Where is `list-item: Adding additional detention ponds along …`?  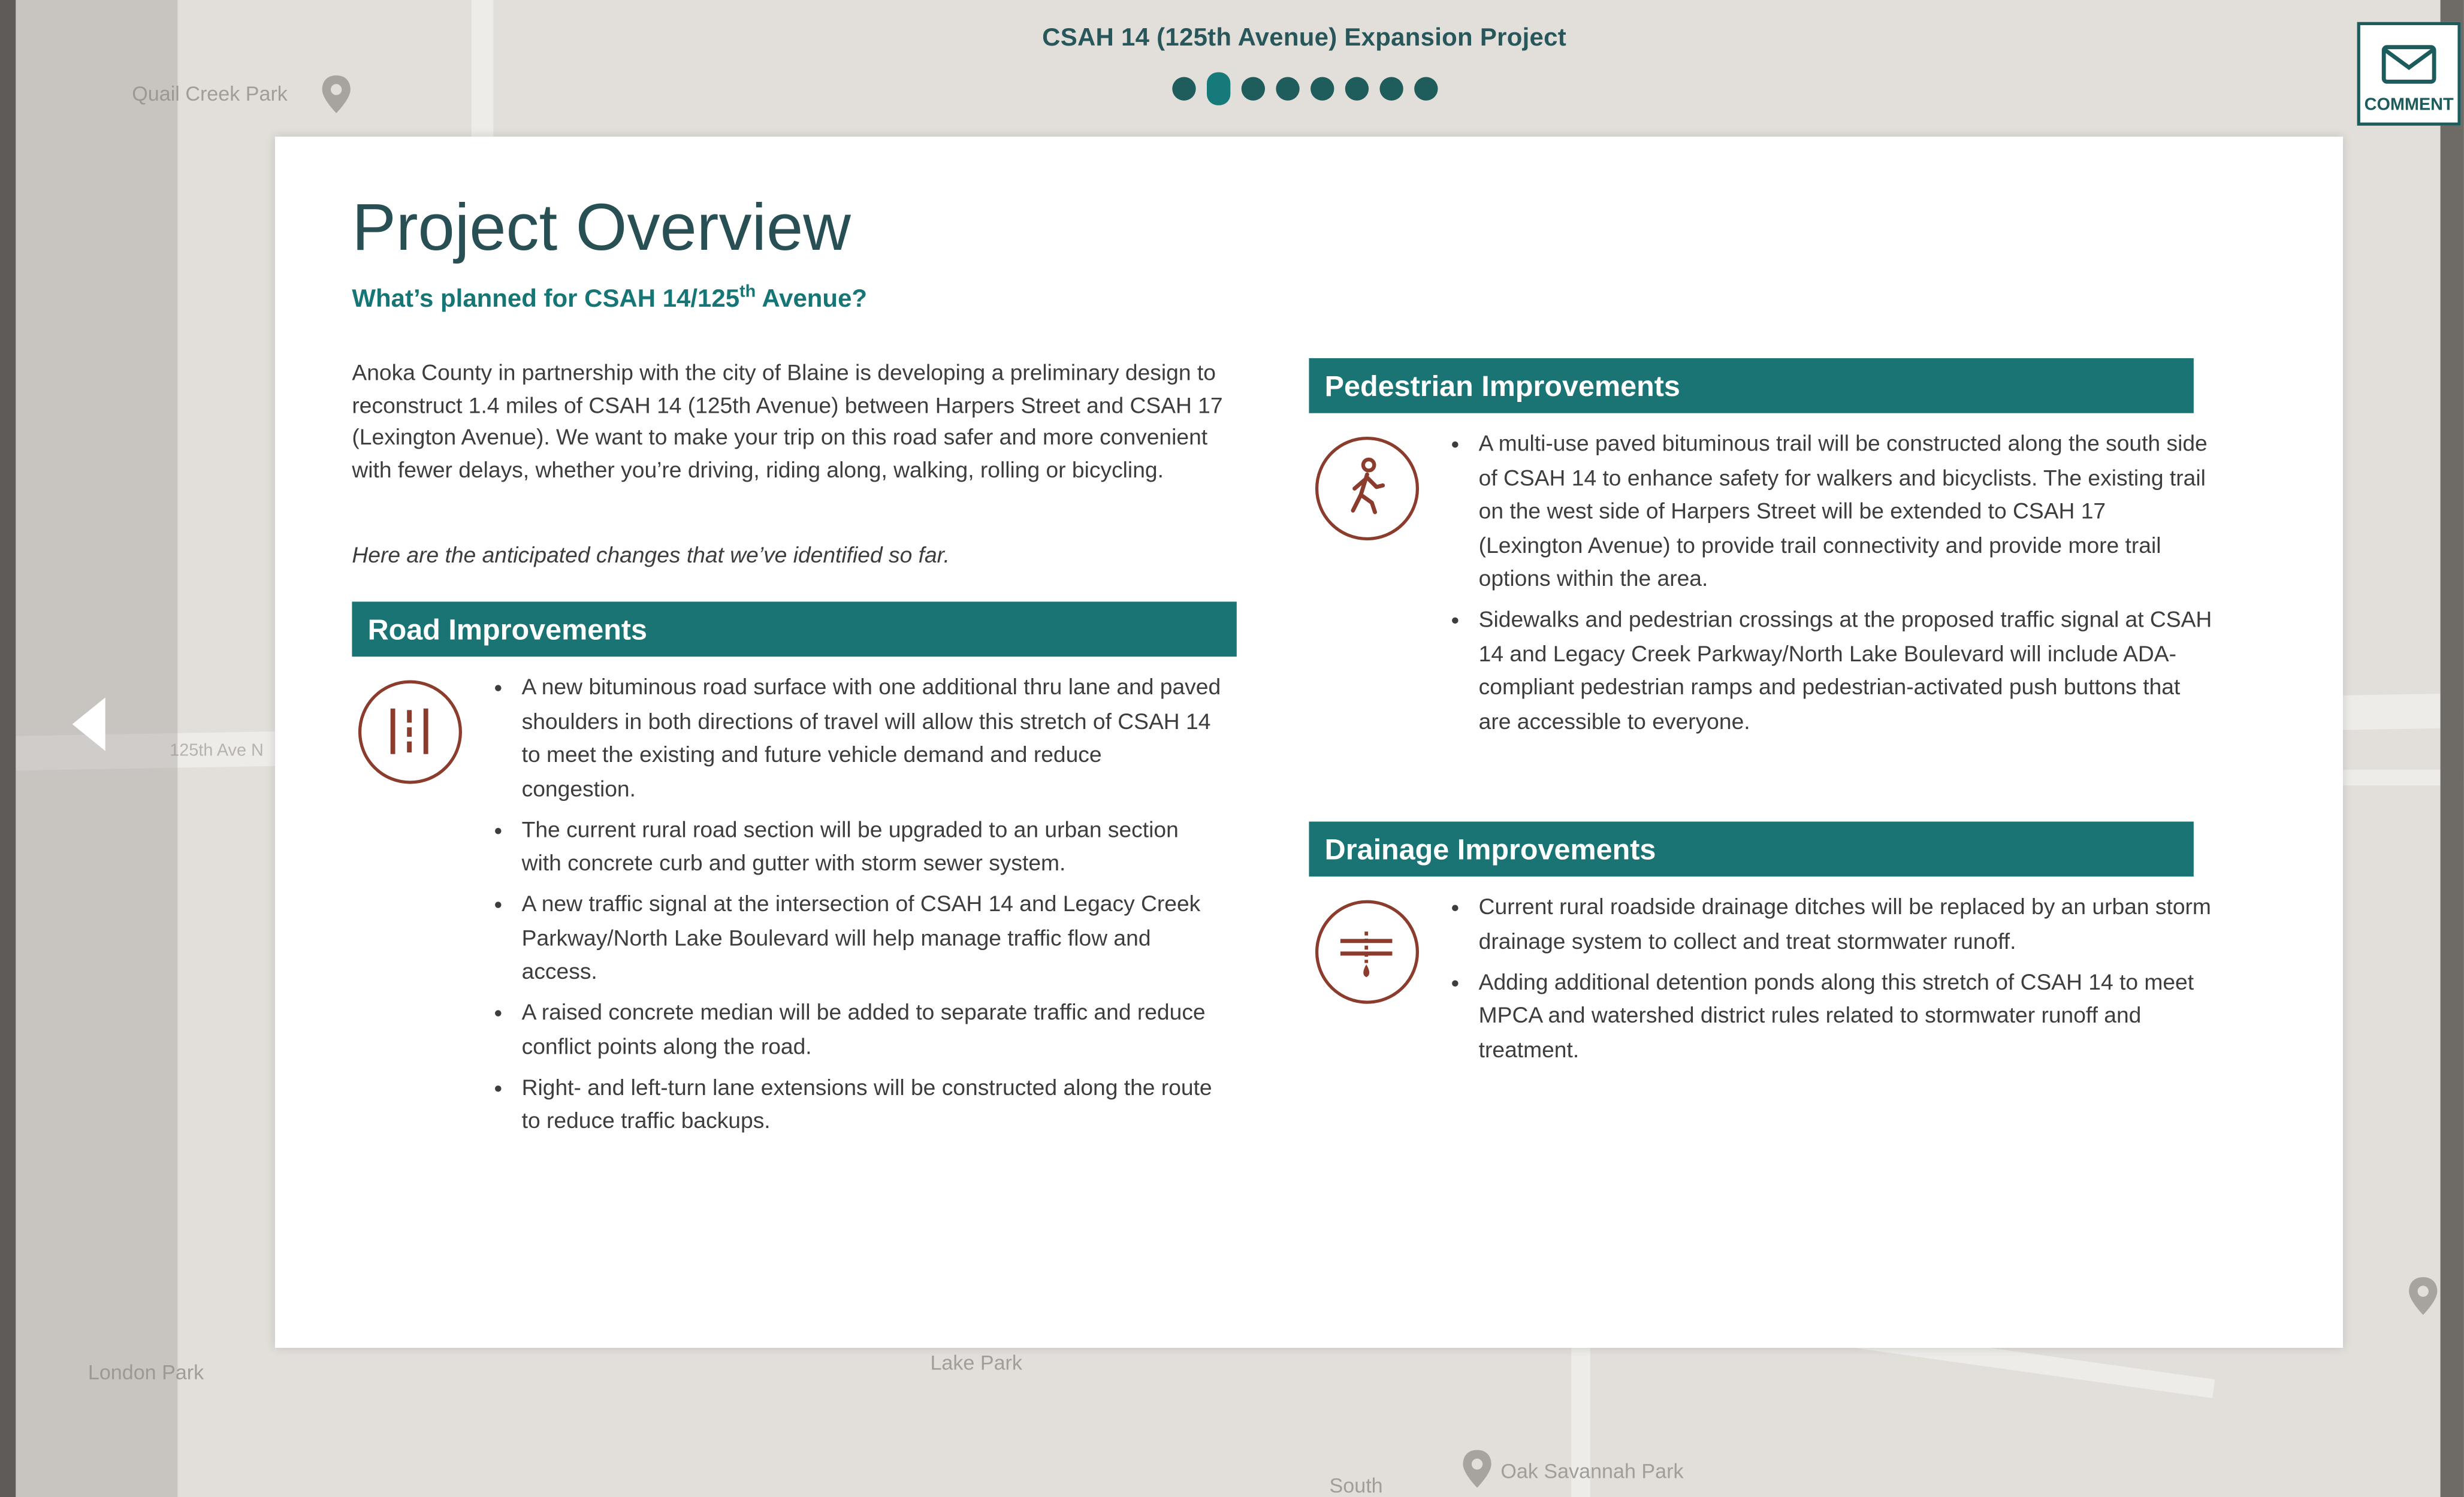 list-item: Adding additional detention ponds along … is located at coordinates (1844, 1018).